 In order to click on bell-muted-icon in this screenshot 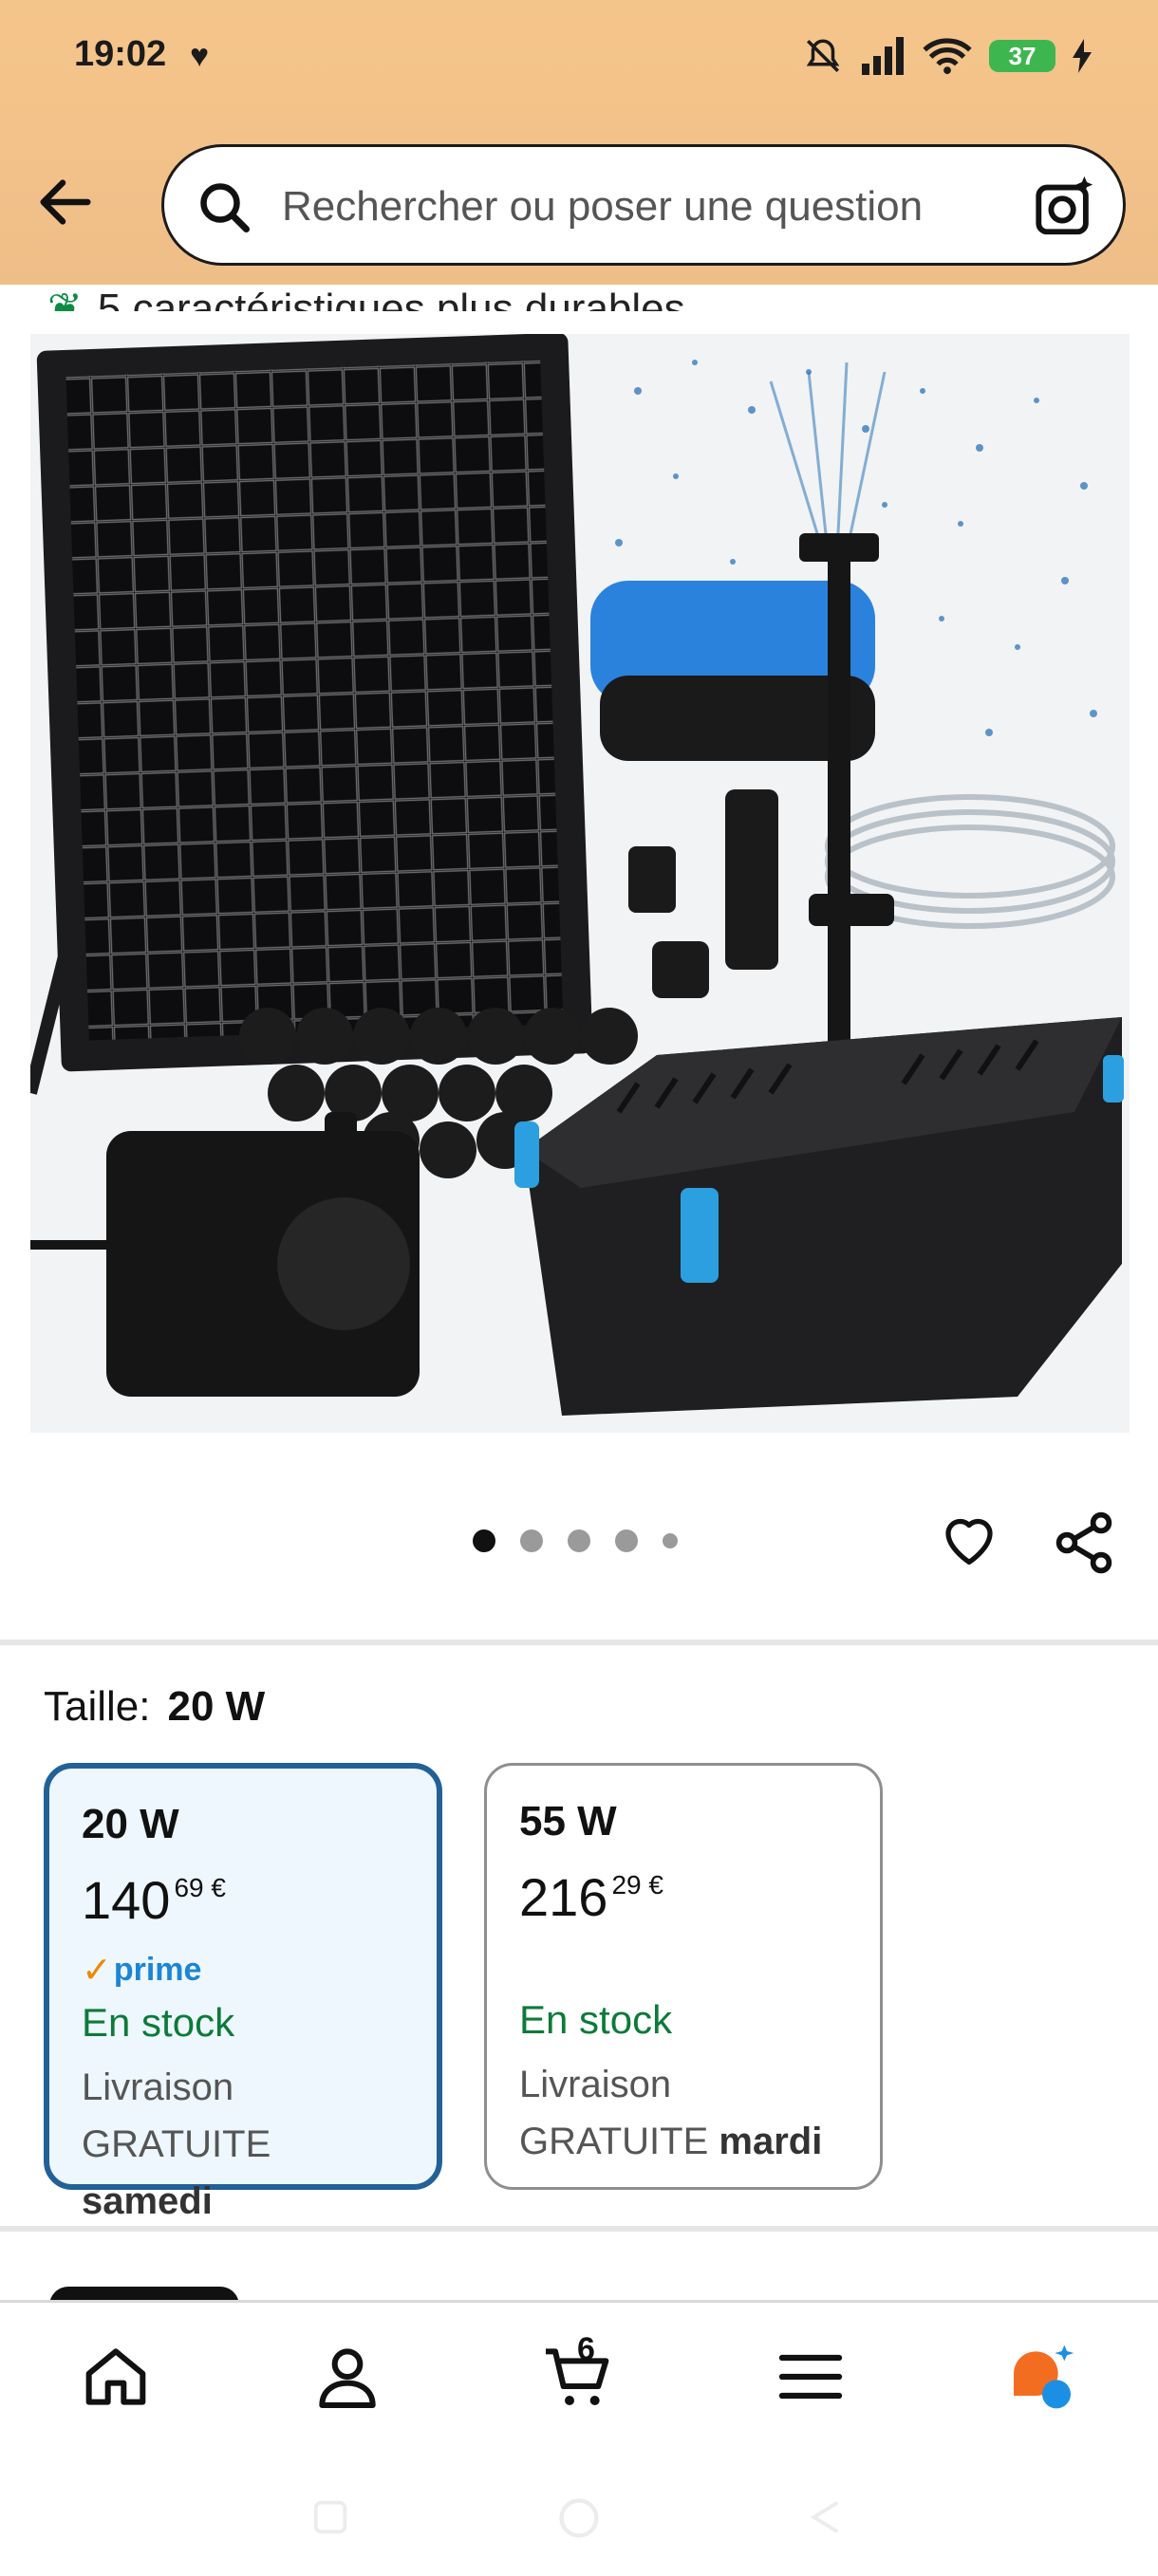, I will do `click(823, 55)`.